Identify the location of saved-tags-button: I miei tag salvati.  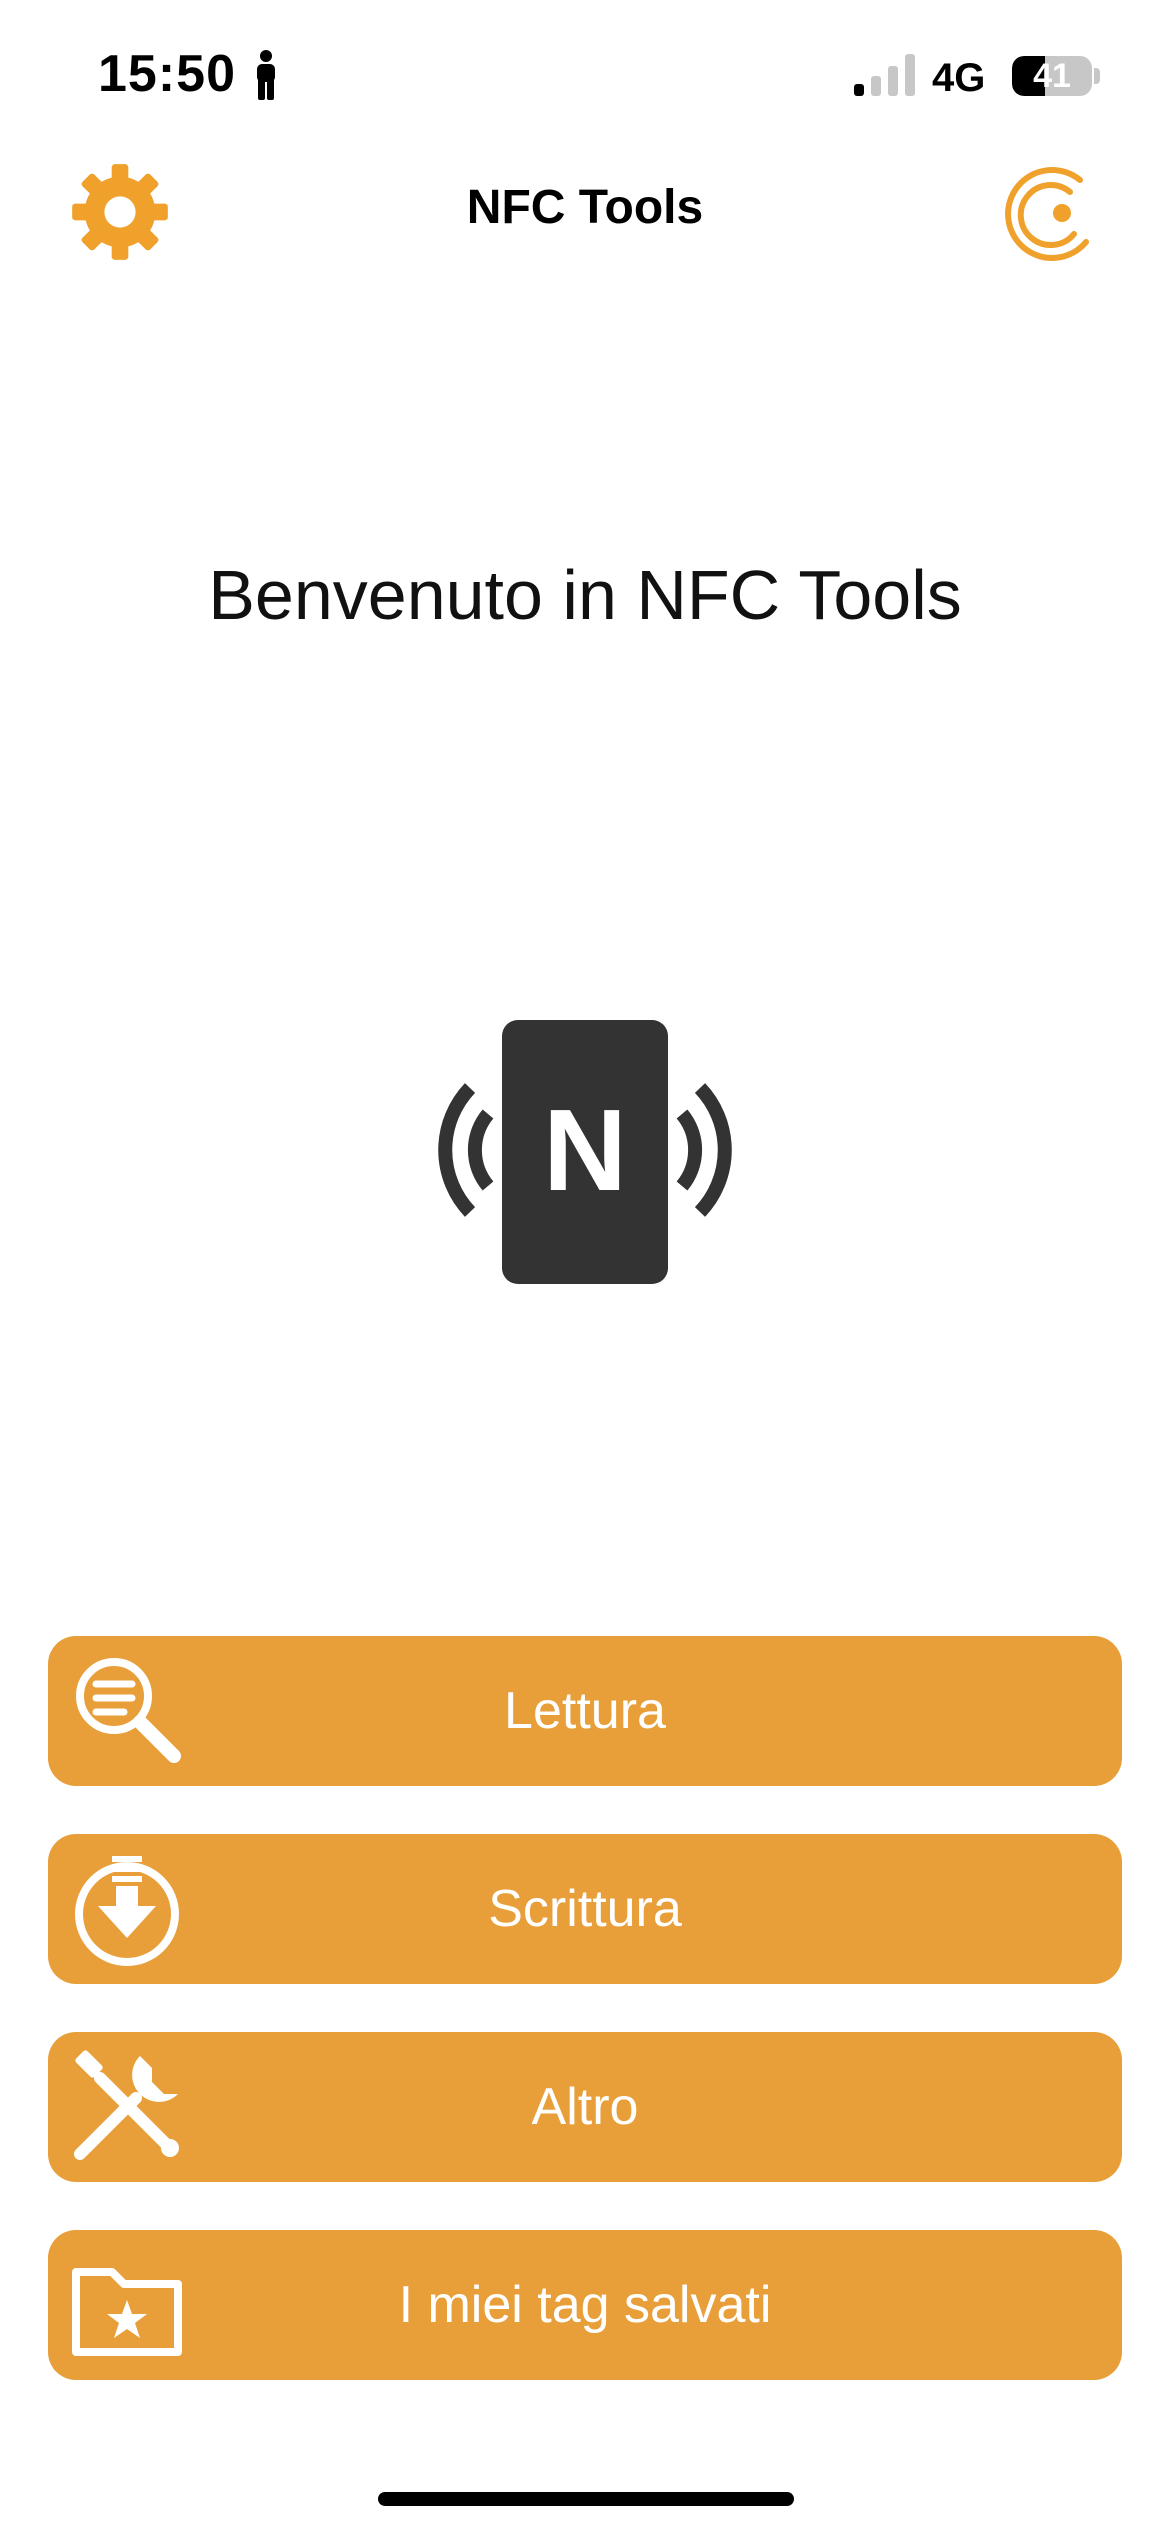
(585, 2305).